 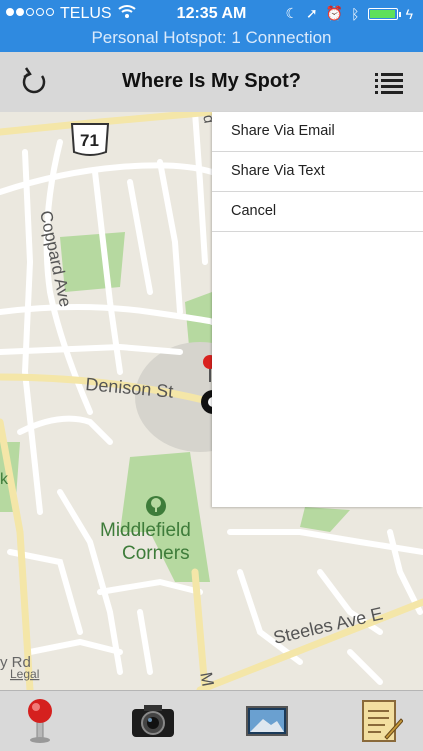 I want to click on list-menu-icon, so click(x=389, y=82).